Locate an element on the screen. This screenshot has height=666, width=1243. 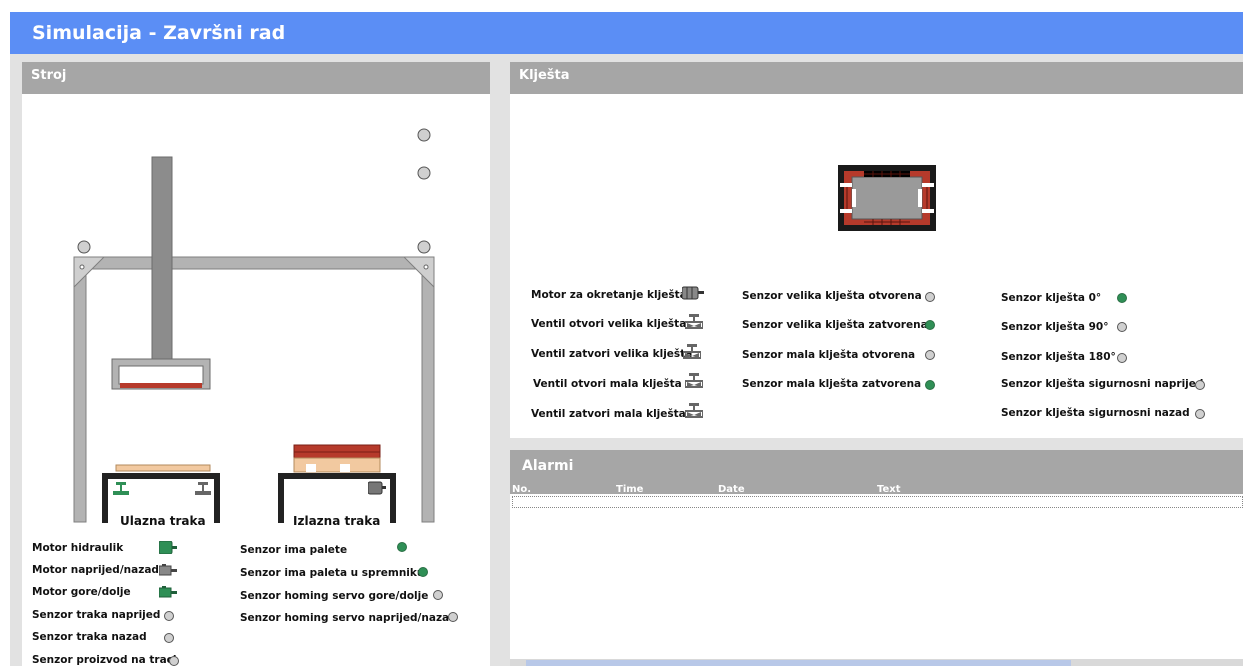
scrollbar-thumb is located at coordinates (798, 663).